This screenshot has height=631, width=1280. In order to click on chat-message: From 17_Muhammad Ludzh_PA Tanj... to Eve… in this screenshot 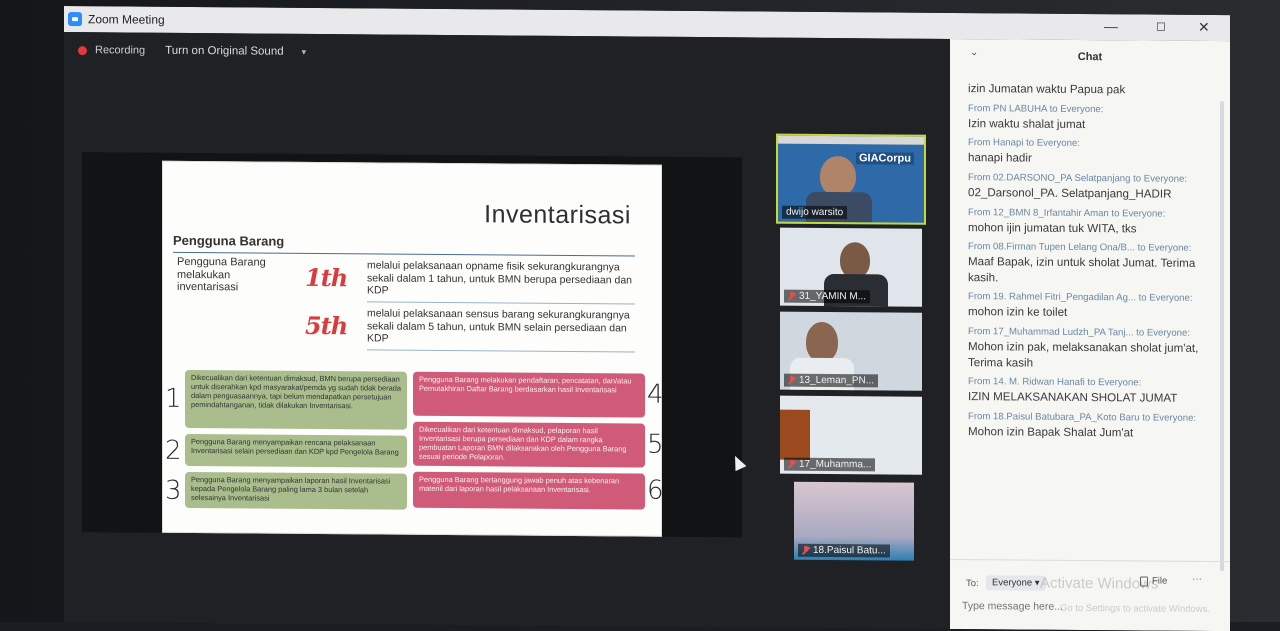, I will do `click(1092, 349)`.